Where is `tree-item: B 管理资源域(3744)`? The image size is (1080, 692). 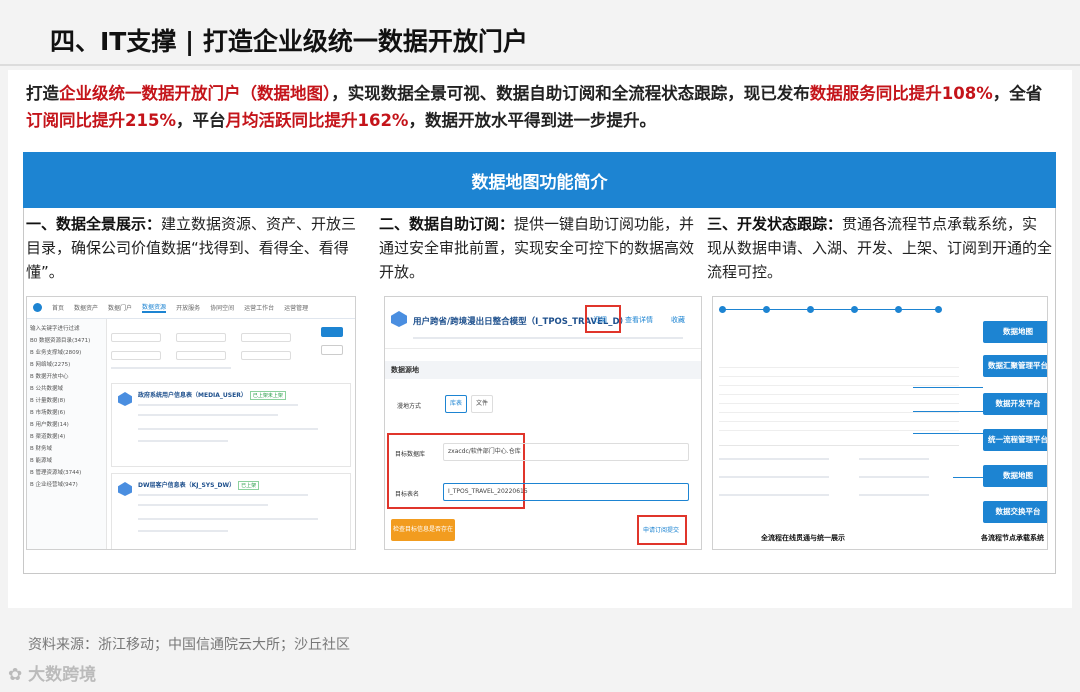 tree-item: B 管理资源域(3744) is located at coordinates (66, 473).